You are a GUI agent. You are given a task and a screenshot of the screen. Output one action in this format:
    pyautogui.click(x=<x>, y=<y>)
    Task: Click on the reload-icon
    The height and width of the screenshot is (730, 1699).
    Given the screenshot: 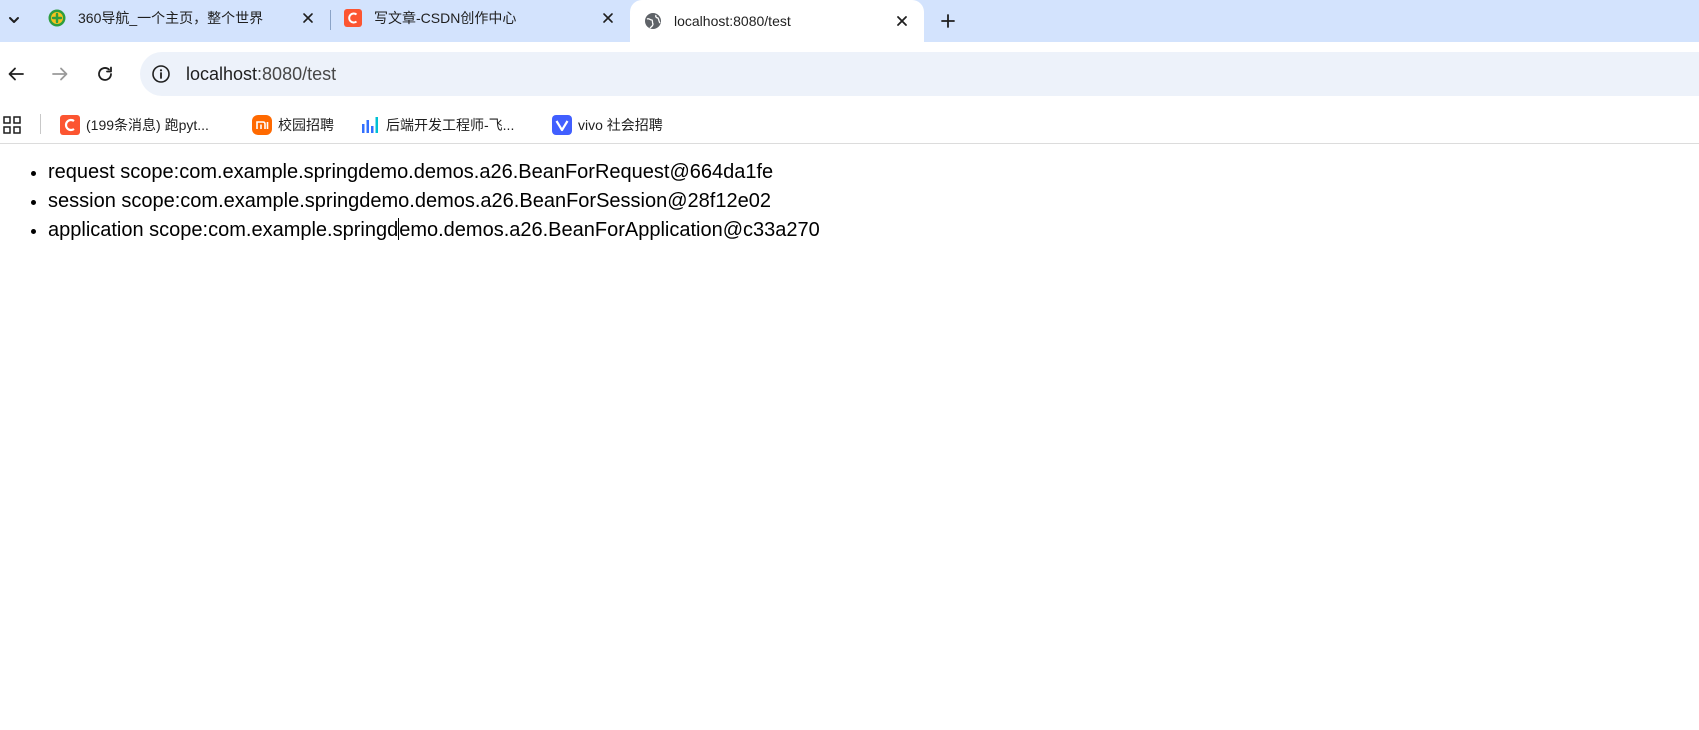 What is the action you would take?
    pyautogui.click(x=105, y=73)
    